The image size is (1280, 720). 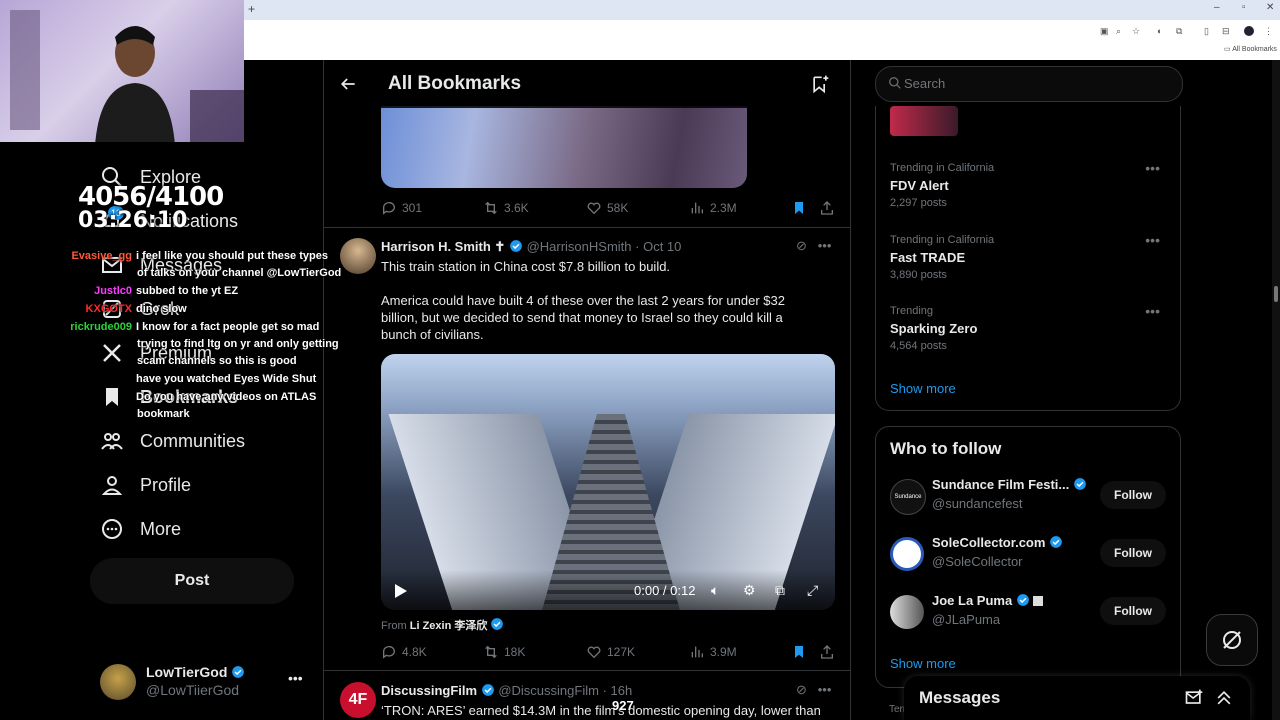 I want to click on tweet-time: · Oct 10, so click(x=658, y=246).